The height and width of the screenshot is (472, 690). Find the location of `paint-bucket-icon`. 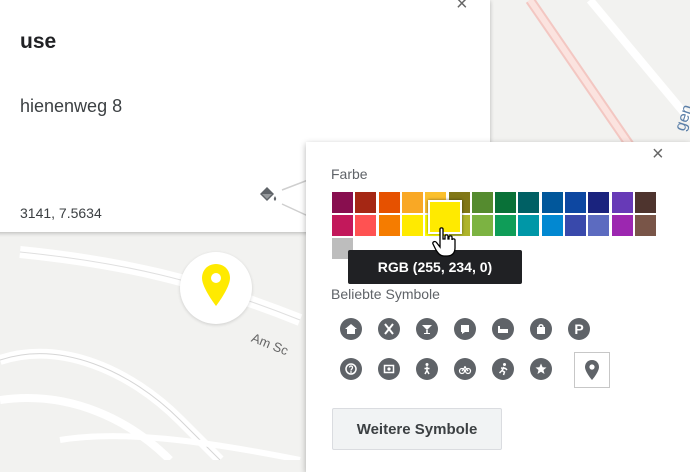

paint-bucket-icon is located at coordinates (267, 195).